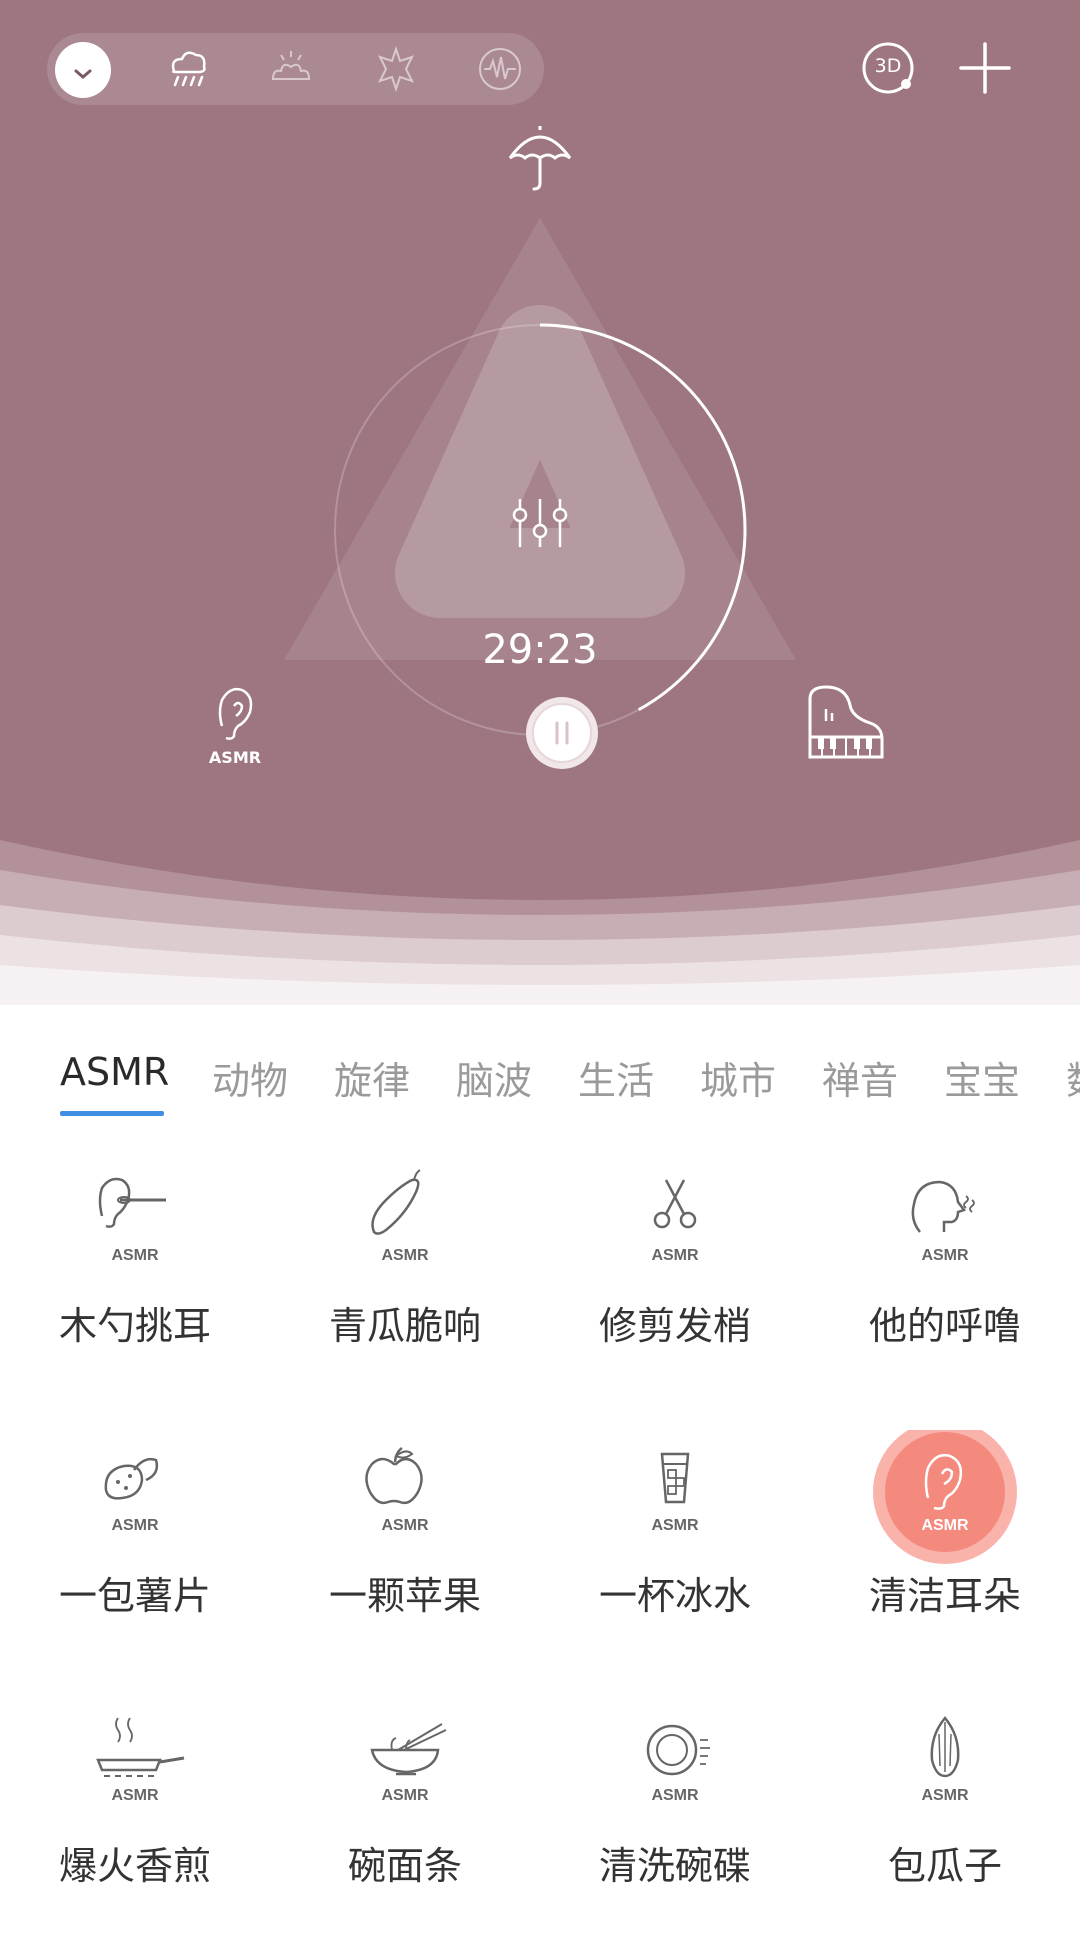 The width and height of the screenshot is (1080, 1960). I want to click on sound-label: 包瓜子, so click(944, 1866).